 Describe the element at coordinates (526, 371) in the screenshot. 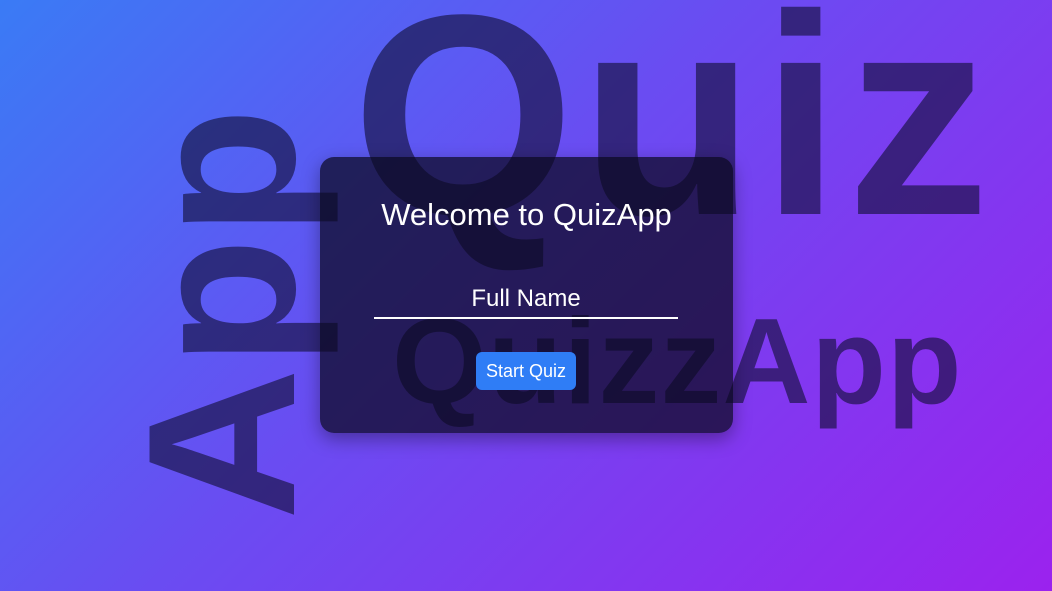

I see `start-quiz-button: Start Quiz` at that location.